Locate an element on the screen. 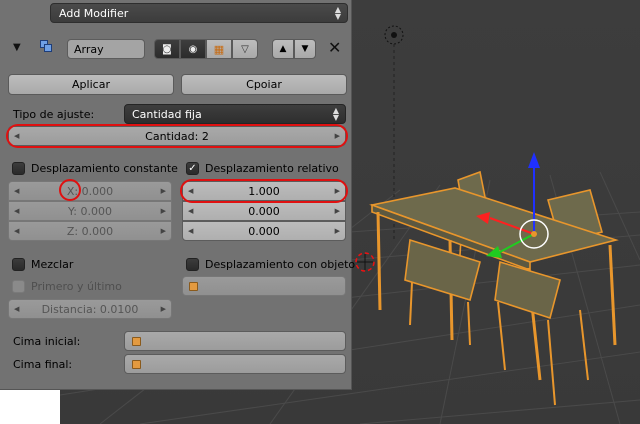 This screenshot has width=640, height=424. relative-offset-y-field: ◀ 0.000 ▶ is located at coordinates (264, 211).